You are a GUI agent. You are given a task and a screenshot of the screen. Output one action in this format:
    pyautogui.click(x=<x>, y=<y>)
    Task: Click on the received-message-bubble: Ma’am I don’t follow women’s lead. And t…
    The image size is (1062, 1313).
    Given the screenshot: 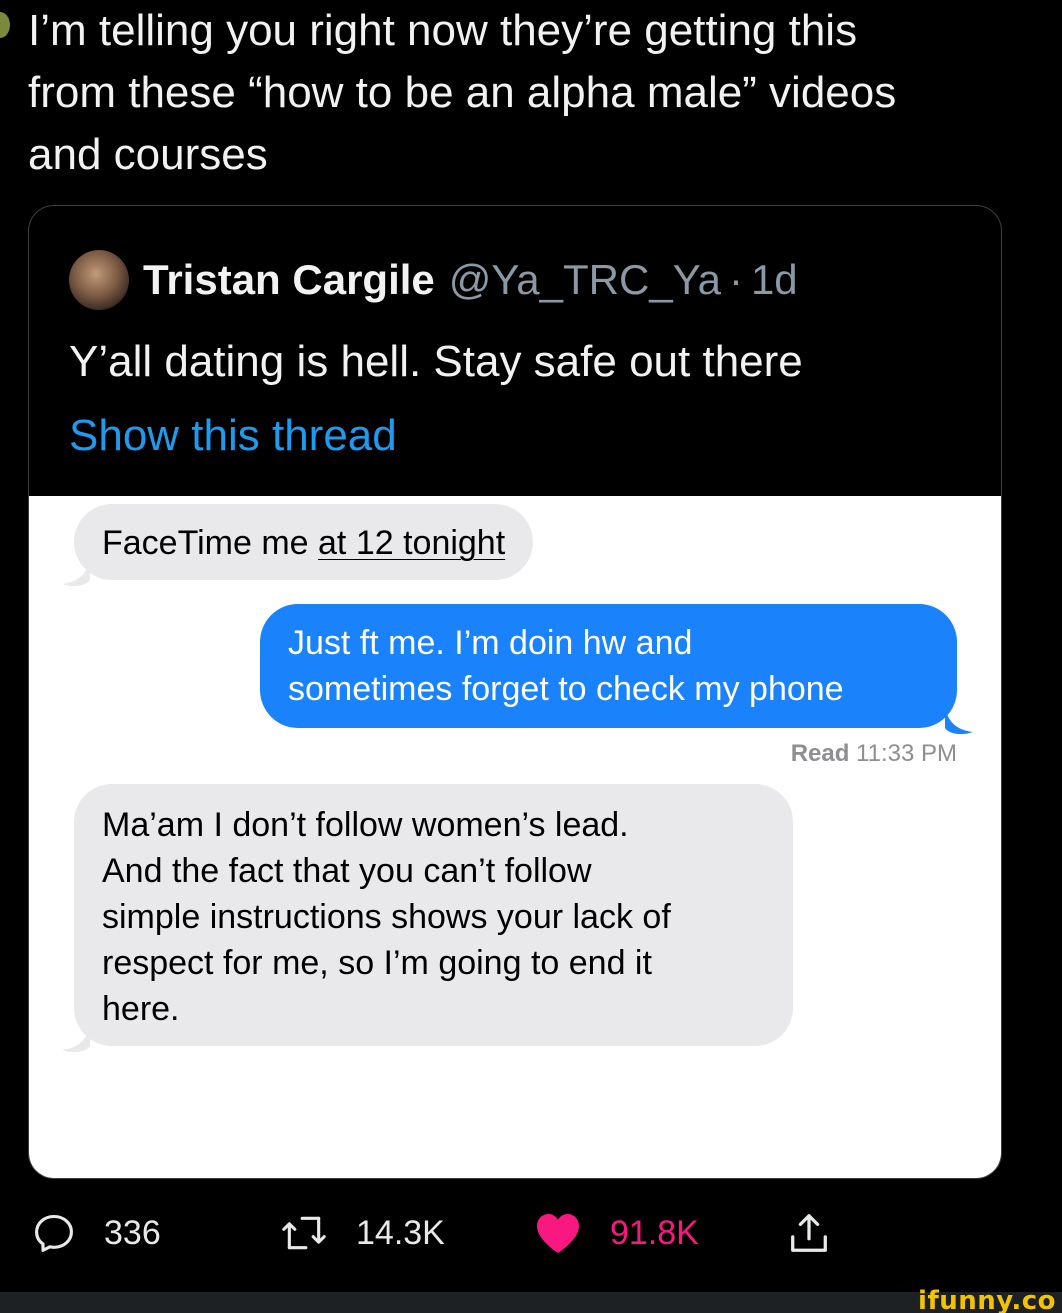 What is the action you would take?
    pyautogui.click(x=433, y=915)
    